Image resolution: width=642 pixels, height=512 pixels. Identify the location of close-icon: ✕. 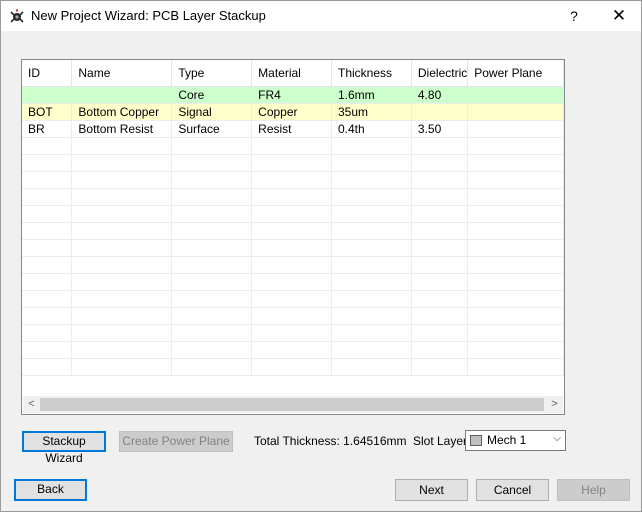
(619, 16).